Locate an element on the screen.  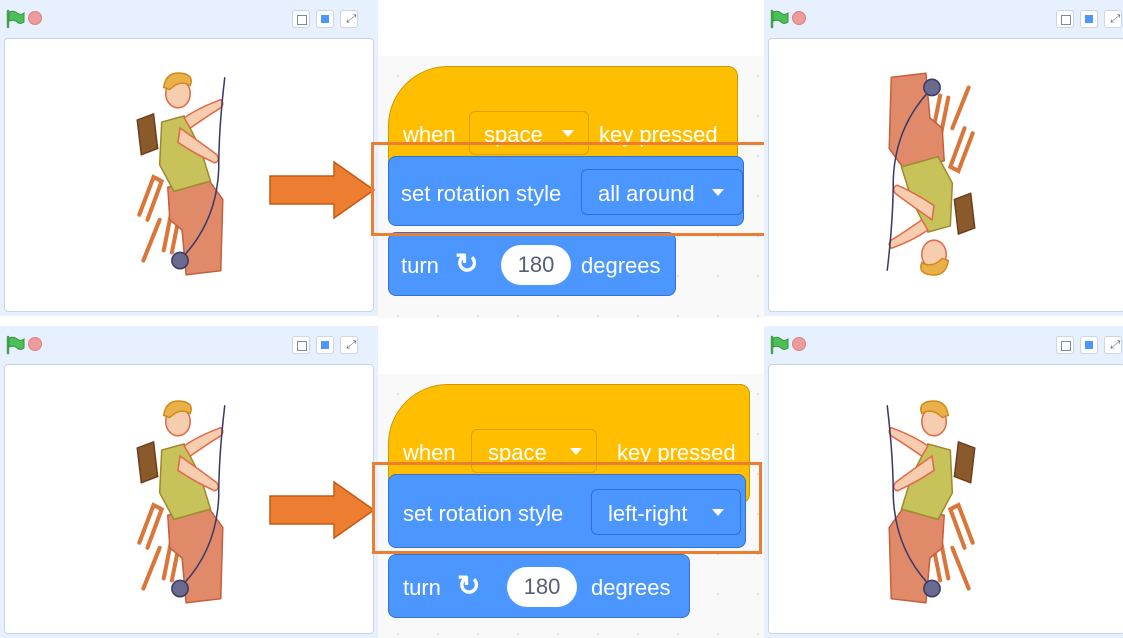
knitting-woman-sprite-mirrored is located at coordinates (933, 502).